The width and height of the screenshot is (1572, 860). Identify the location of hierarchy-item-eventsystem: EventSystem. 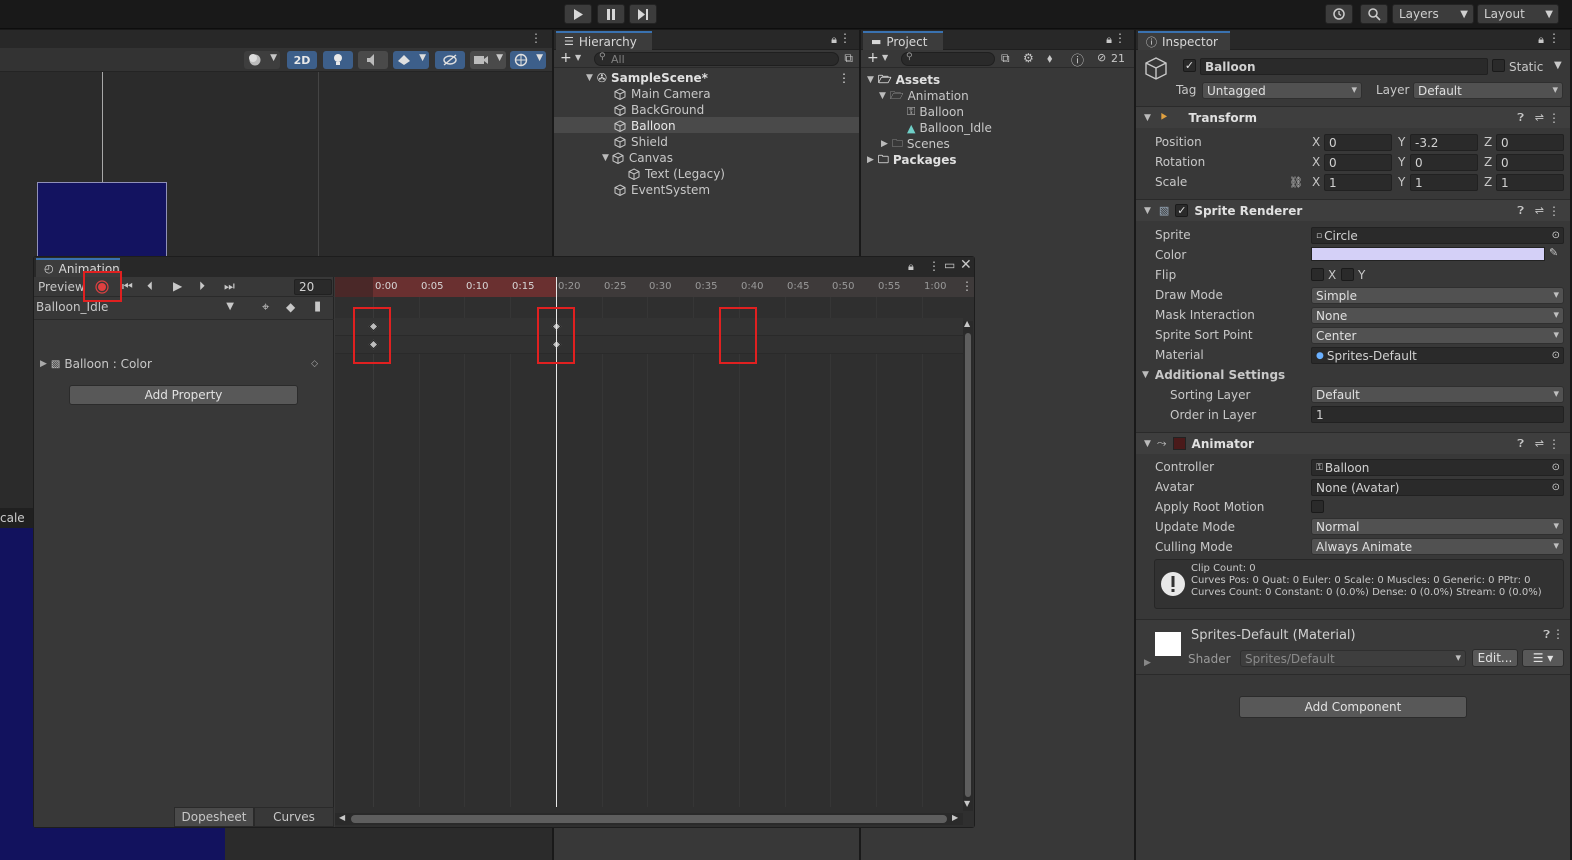
(662, 190).